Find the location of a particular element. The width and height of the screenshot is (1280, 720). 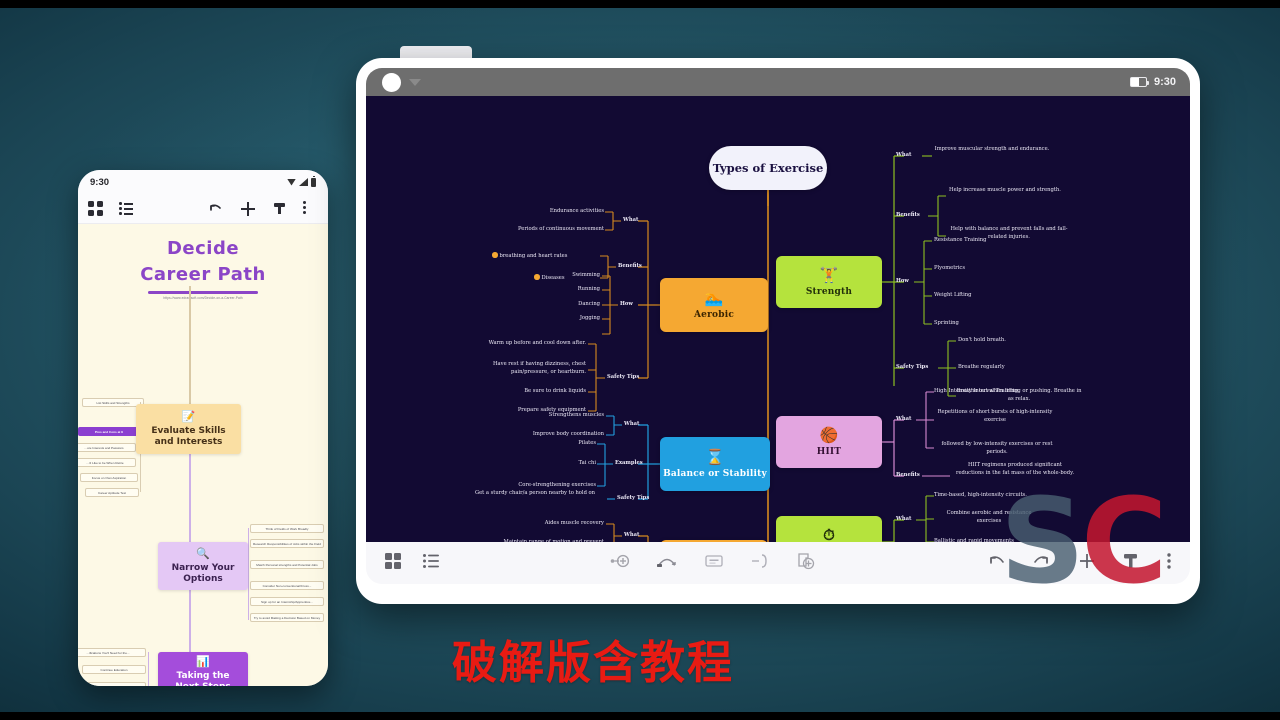

leaf-node: Running is located at coordinates (576, 290).